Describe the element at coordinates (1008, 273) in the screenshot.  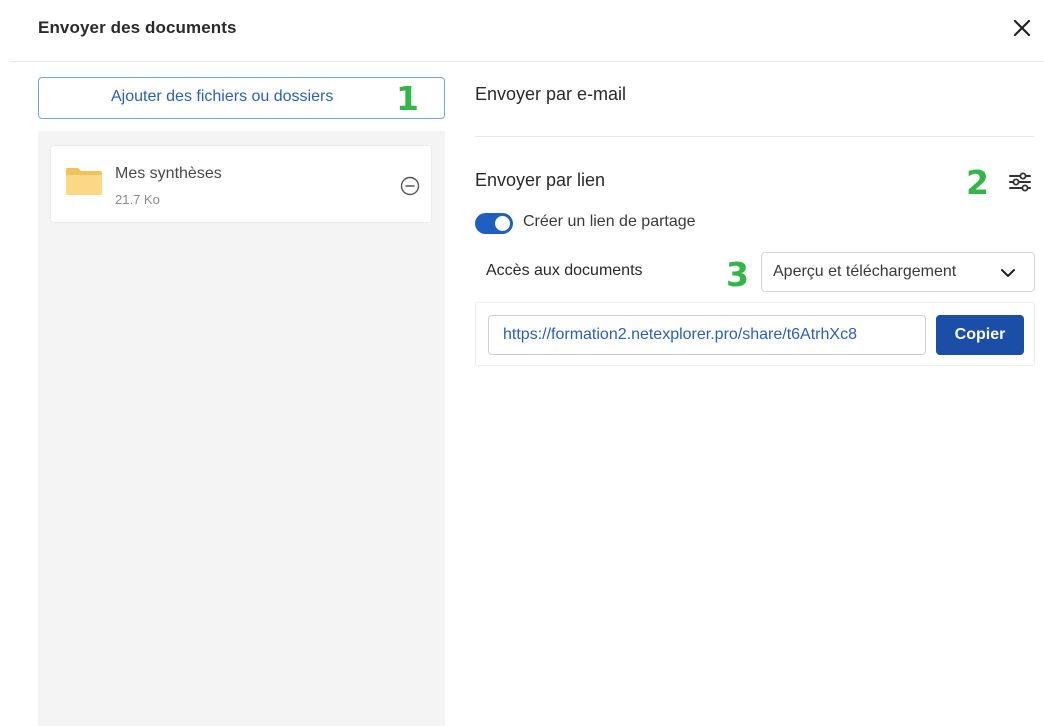
I see `chevron-down-icon` at that location.